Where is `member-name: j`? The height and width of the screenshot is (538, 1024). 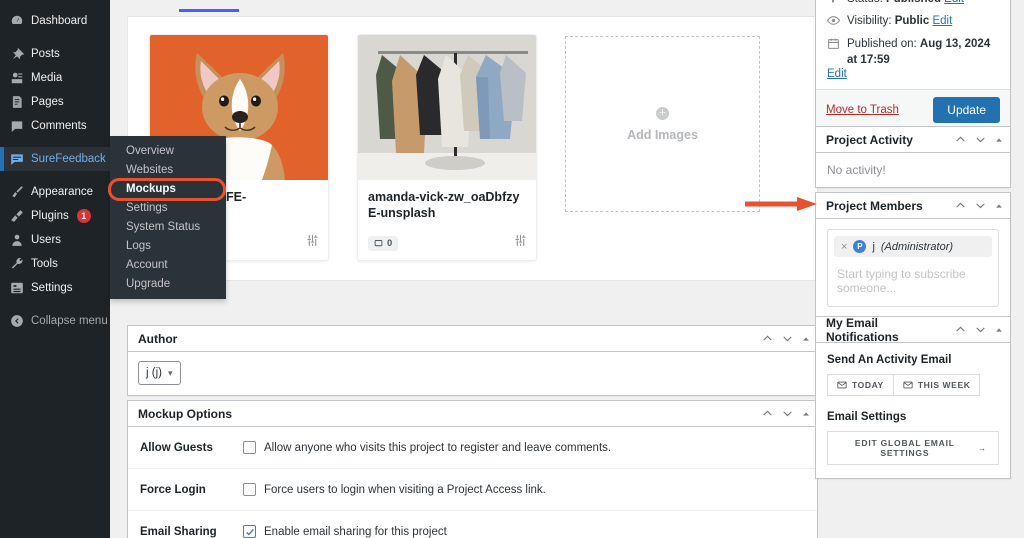
member-name: j is located at coordinates (873, 246).